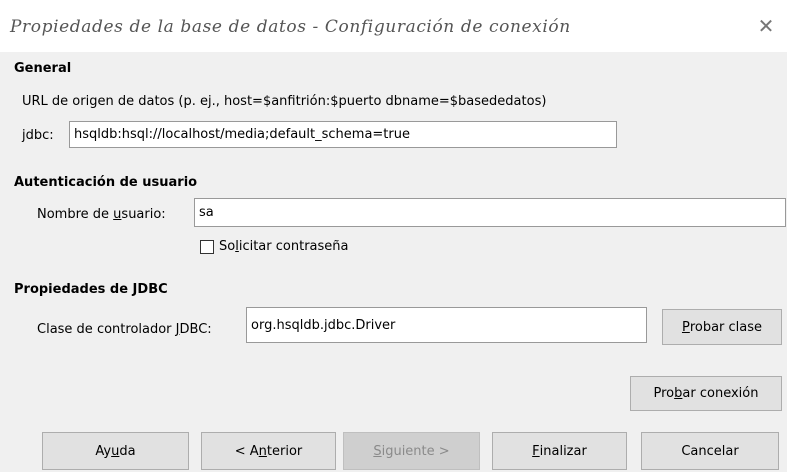 The image size is (787, 472). What do you see at coordinates (38, 135) in the screenshot?
I see `jdbc-prefix-label: jdbc:` at bounding box center [38, 135].